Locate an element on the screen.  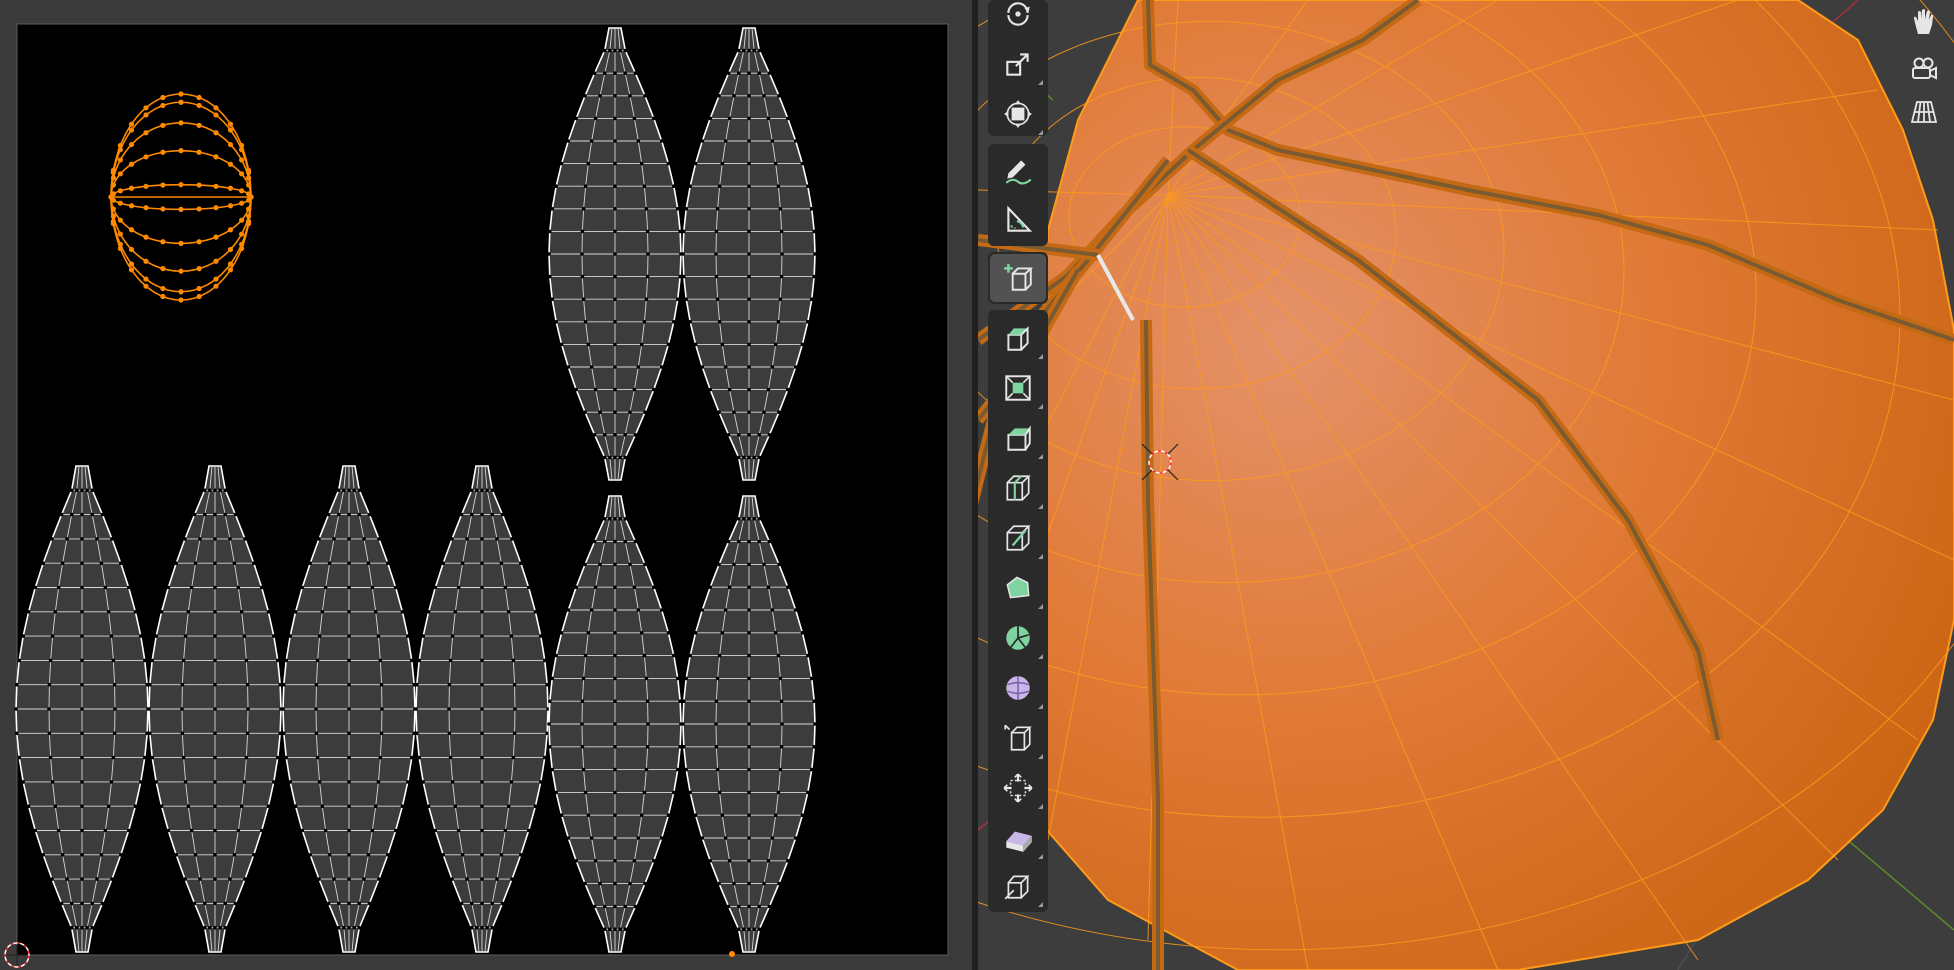
tool-shelf is located at coordinates (1018, 456).